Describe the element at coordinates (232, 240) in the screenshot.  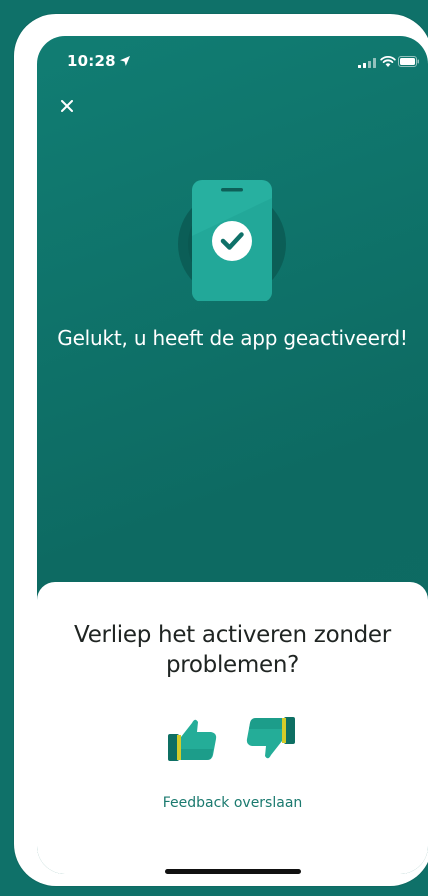
I see `phone-checkmark-icon` at that location.